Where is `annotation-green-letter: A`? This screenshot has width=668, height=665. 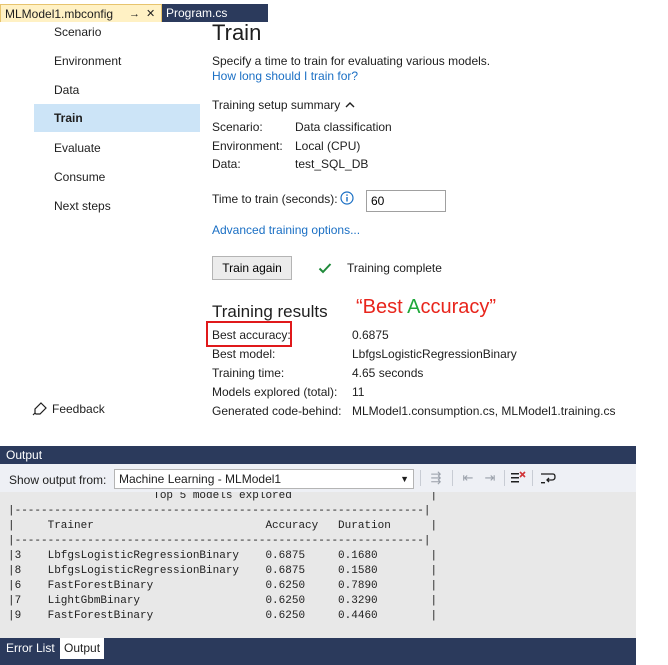
annotation-green-letter: A is located at coordinates (414, 307).